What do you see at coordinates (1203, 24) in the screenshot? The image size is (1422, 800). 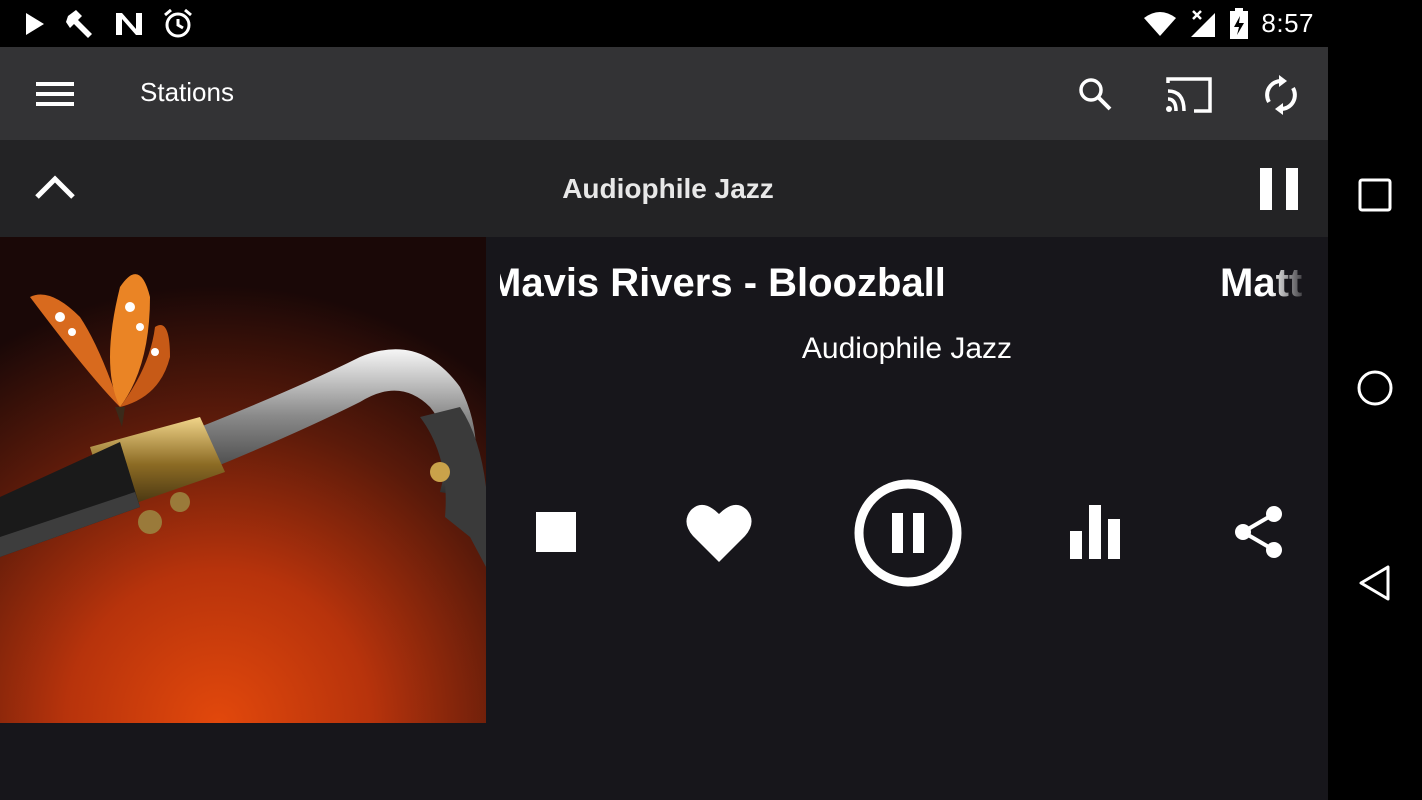 I see `no-signal-icon` at bounding box center [1203, 24].